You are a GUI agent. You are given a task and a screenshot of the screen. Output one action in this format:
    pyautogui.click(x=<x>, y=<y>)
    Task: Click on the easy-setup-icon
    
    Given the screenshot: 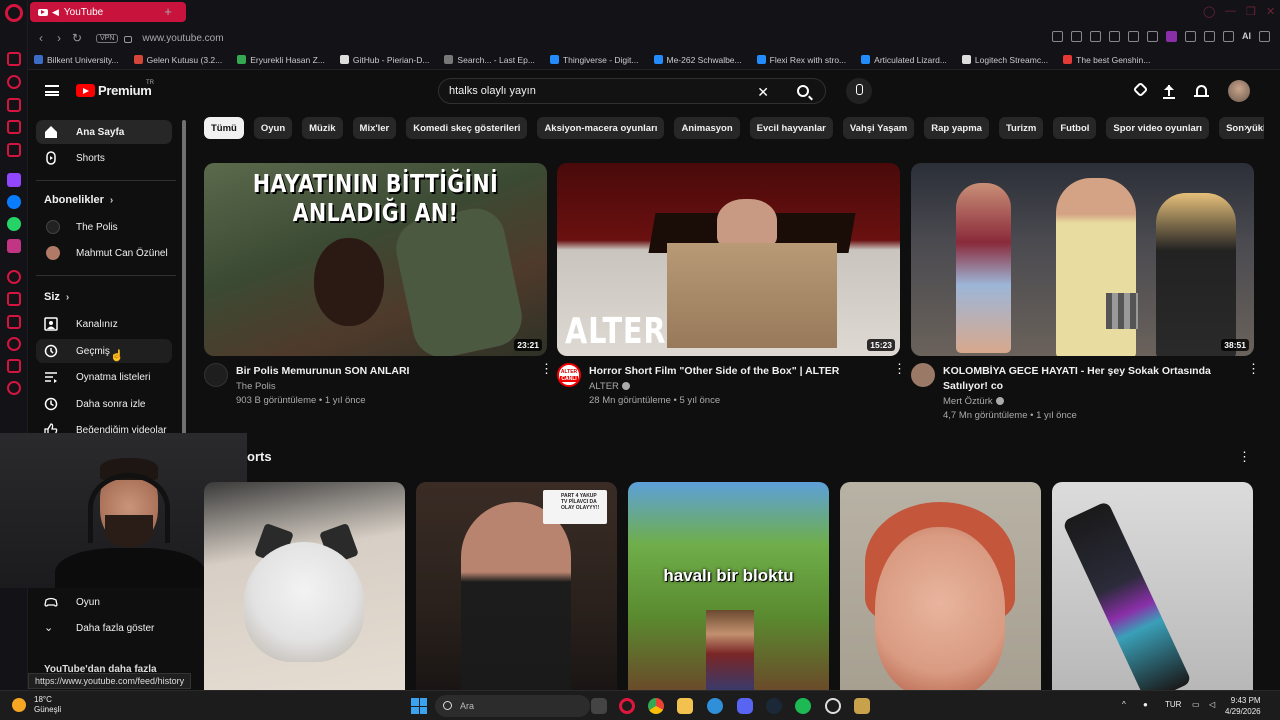 What is the action you would take?
    pyautogui.click(x=1209, y=36)
    